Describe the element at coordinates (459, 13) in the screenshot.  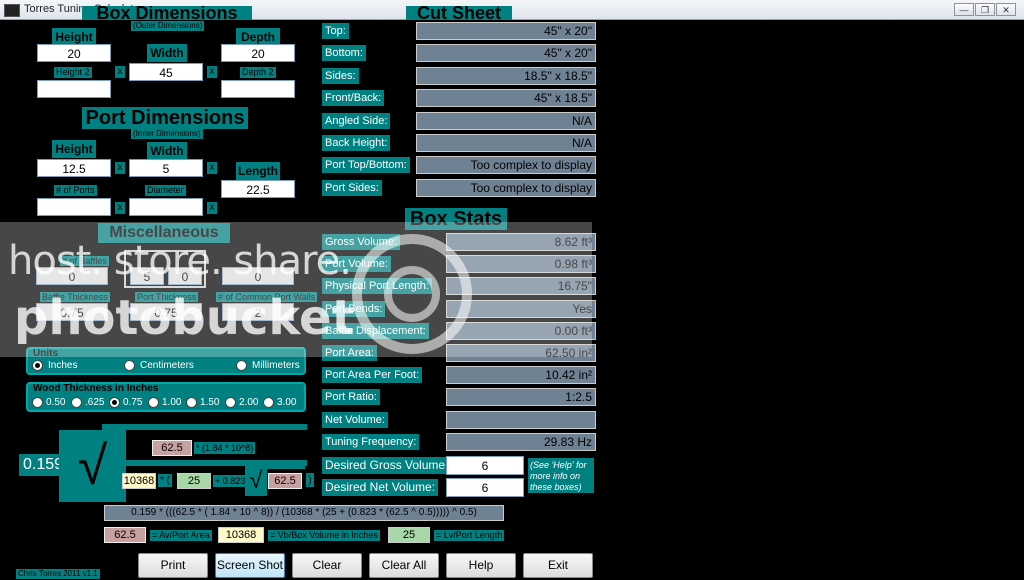
I see `cut-sheet-heading: Cut Sheet` at that location.